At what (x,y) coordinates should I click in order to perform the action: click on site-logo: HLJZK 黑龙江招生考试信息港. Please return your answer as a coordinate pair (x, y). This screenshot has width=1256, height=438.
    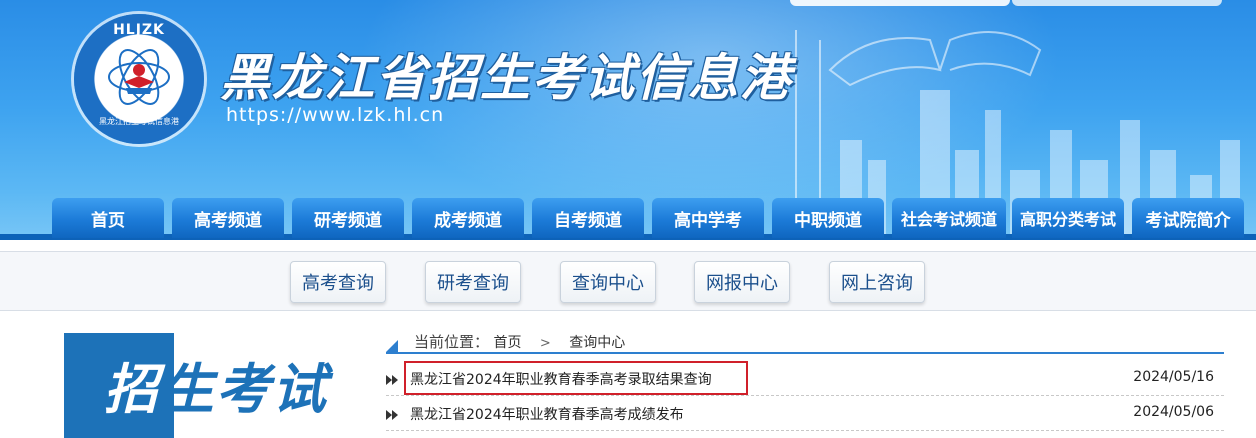
    Looking at the image, I should click on (139, 79).